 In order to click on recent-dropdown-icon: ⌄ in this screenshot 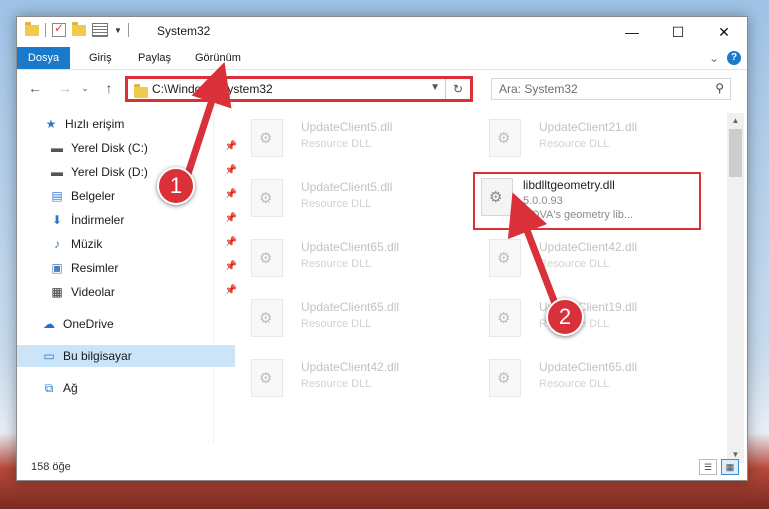, I will do `click(85, 88)`.